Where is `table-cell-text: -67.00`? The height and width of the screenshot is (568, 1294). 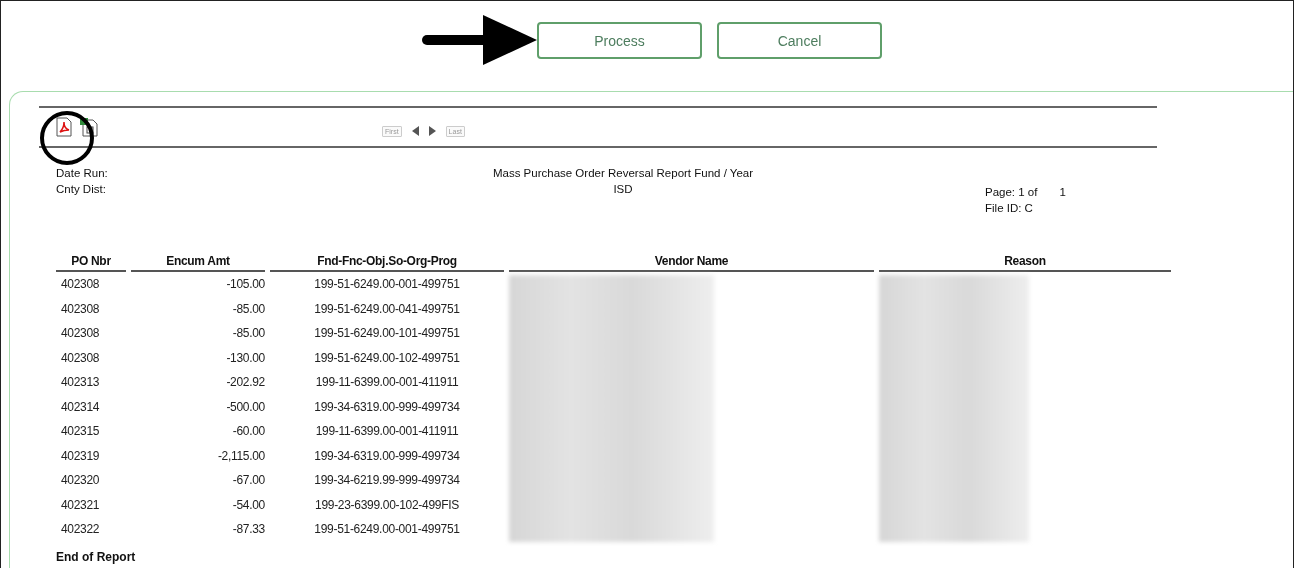
table-cell-text: -67.00 is located at coordinates (248, 480).